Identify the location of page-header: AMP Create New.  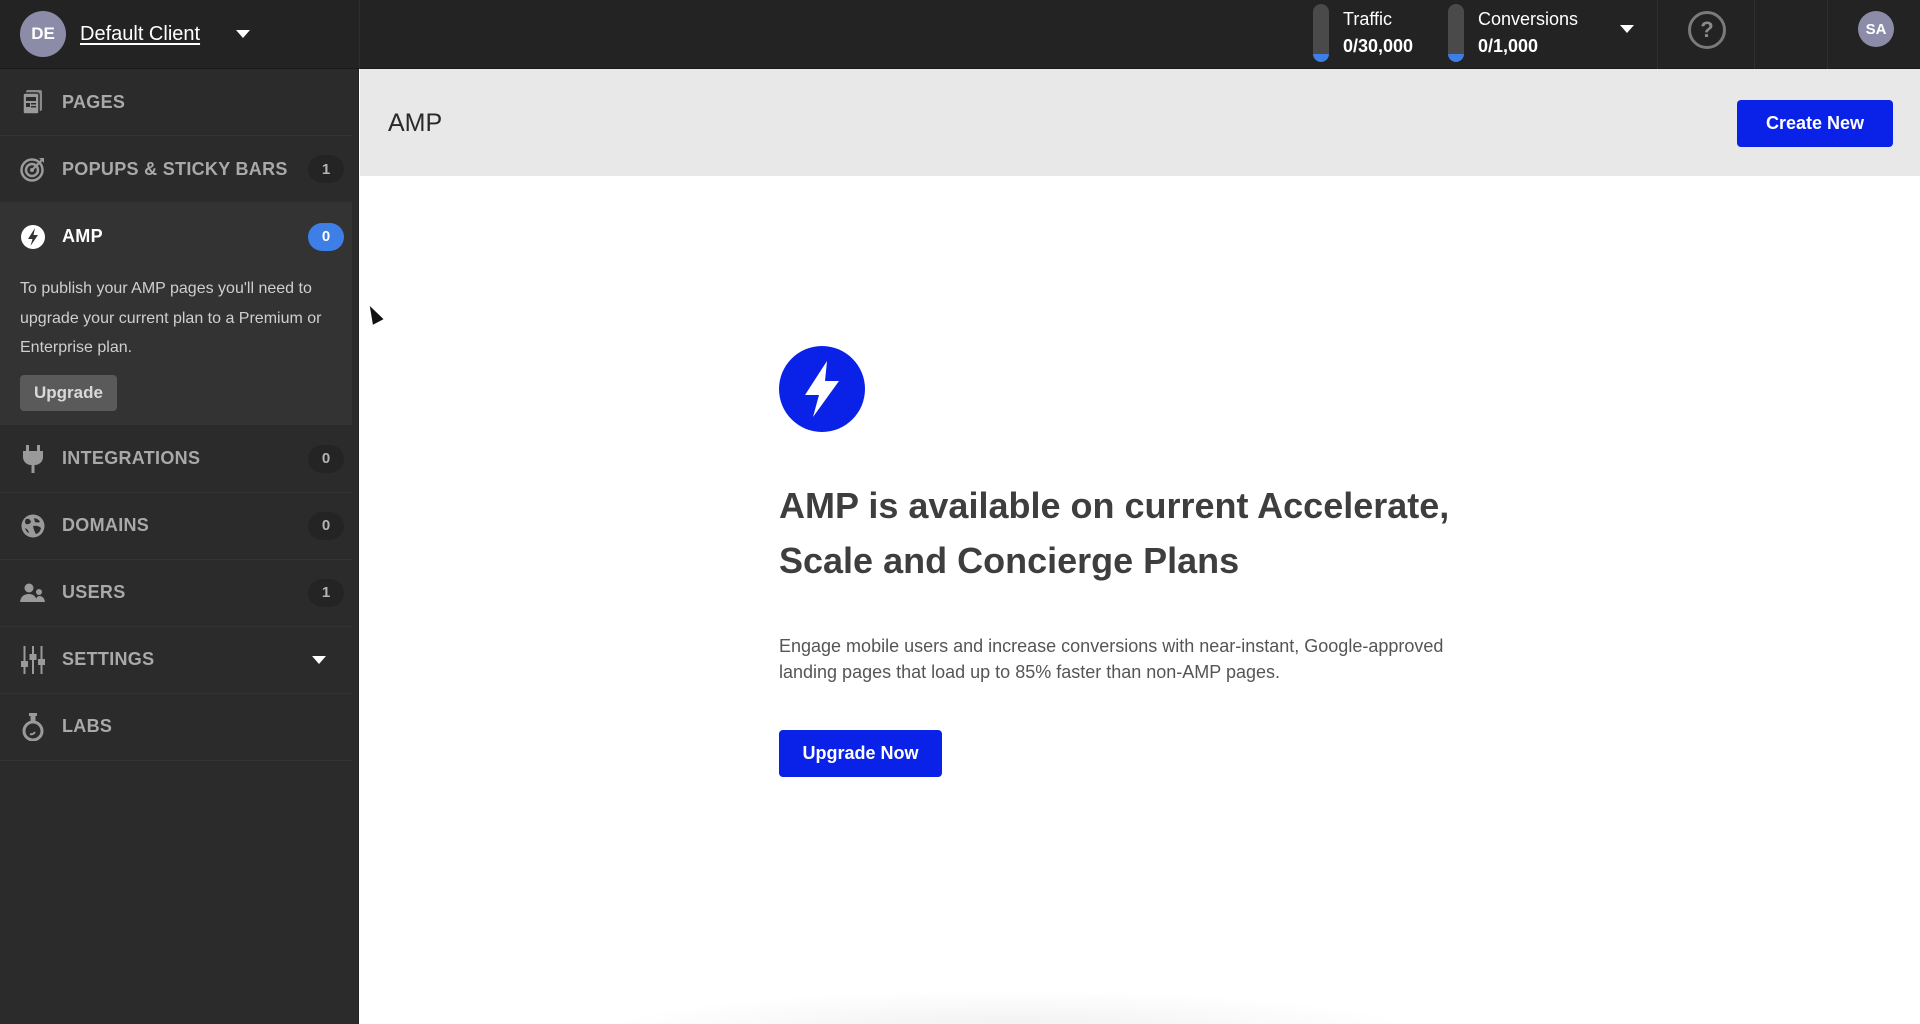
(1140, 122).